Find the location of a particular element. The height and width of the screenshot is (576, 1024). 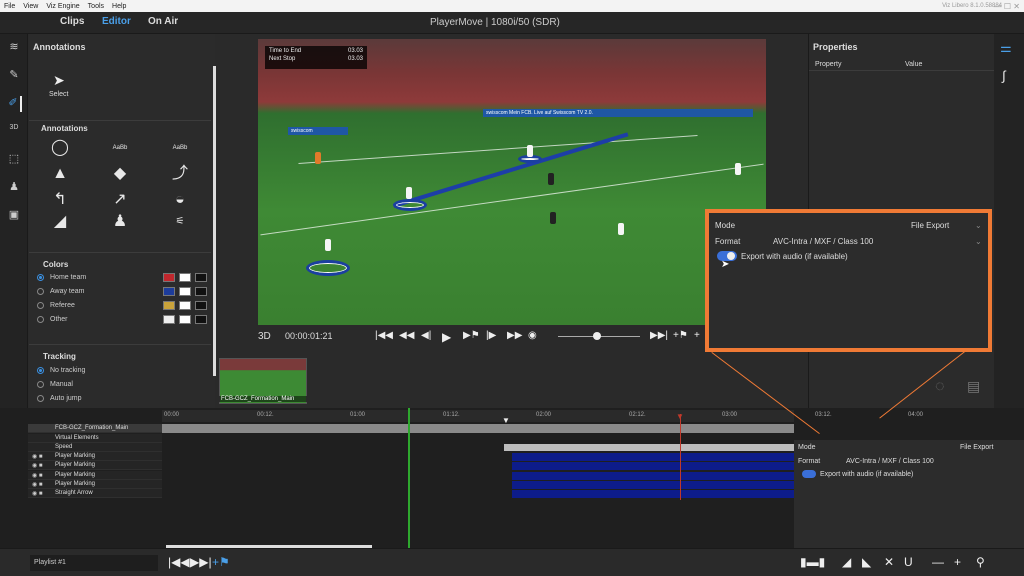

color-option-referee: Referee is located at coordinates (56, 305).